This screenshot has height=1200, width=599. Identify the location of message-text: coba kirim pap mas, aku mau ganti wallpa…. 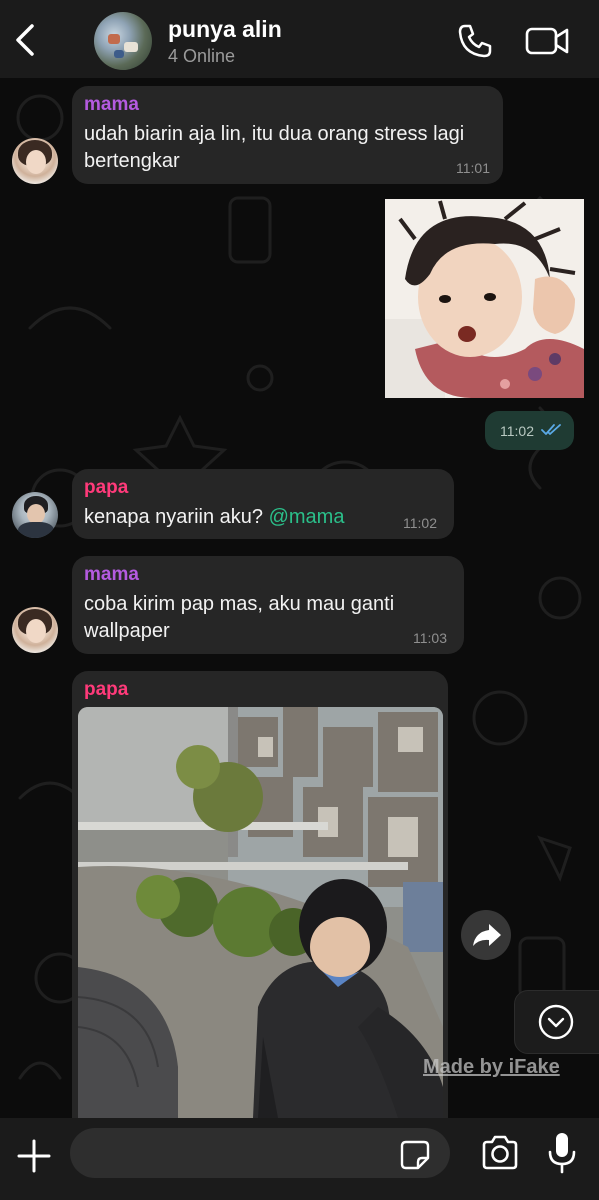
(239, 617).